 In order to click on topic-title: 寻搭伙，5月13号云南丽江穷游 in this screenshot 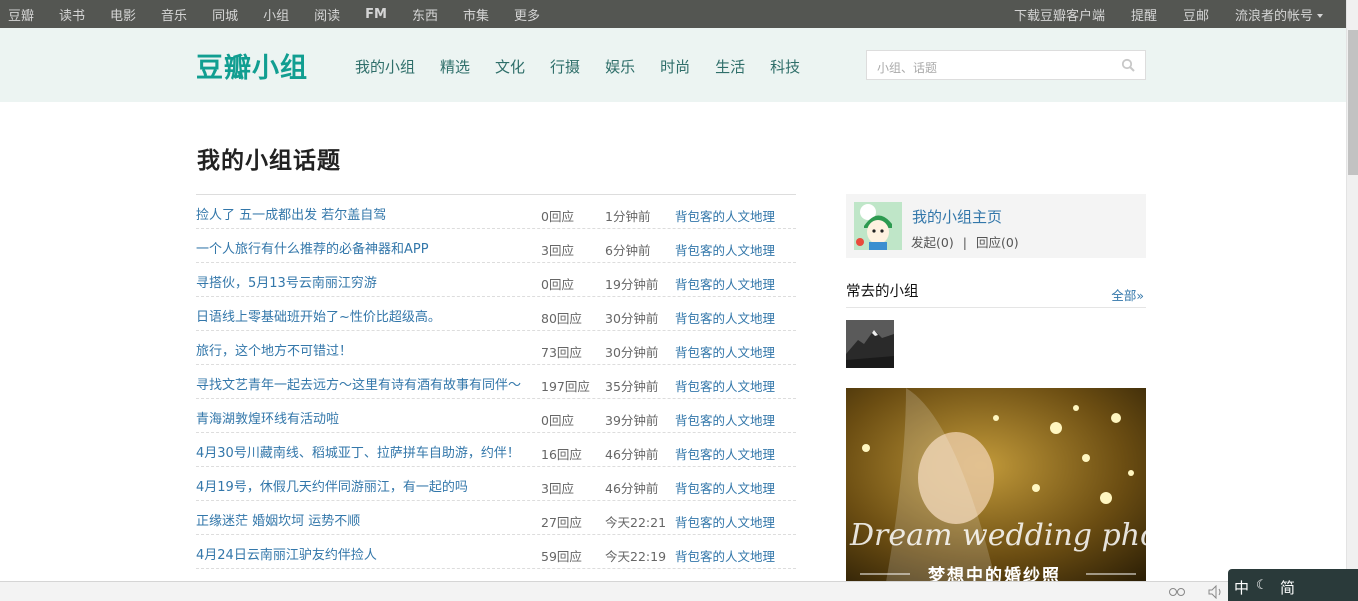, I will do `click(286, 281)`.